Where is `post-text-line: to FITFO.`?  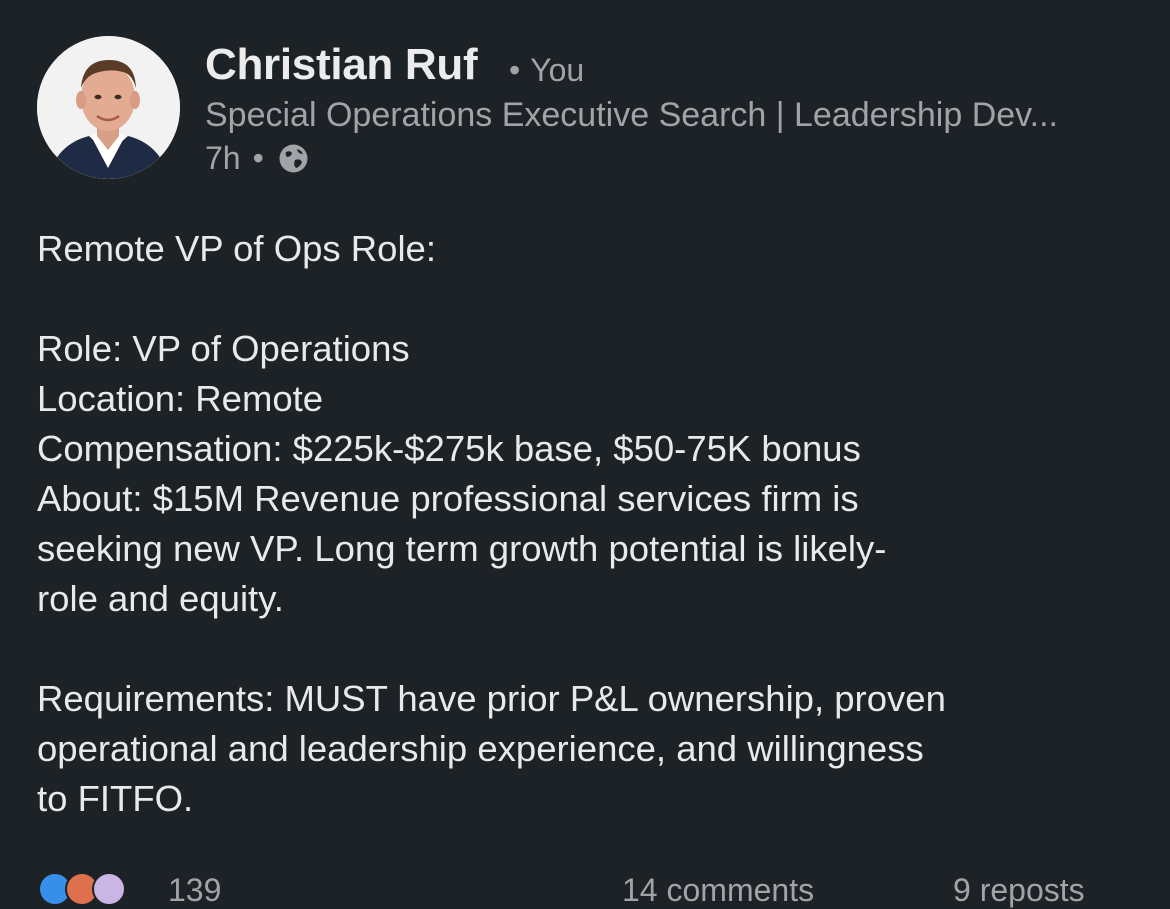 post-text-line: to FITFO. is located at coordinates (115, 798).